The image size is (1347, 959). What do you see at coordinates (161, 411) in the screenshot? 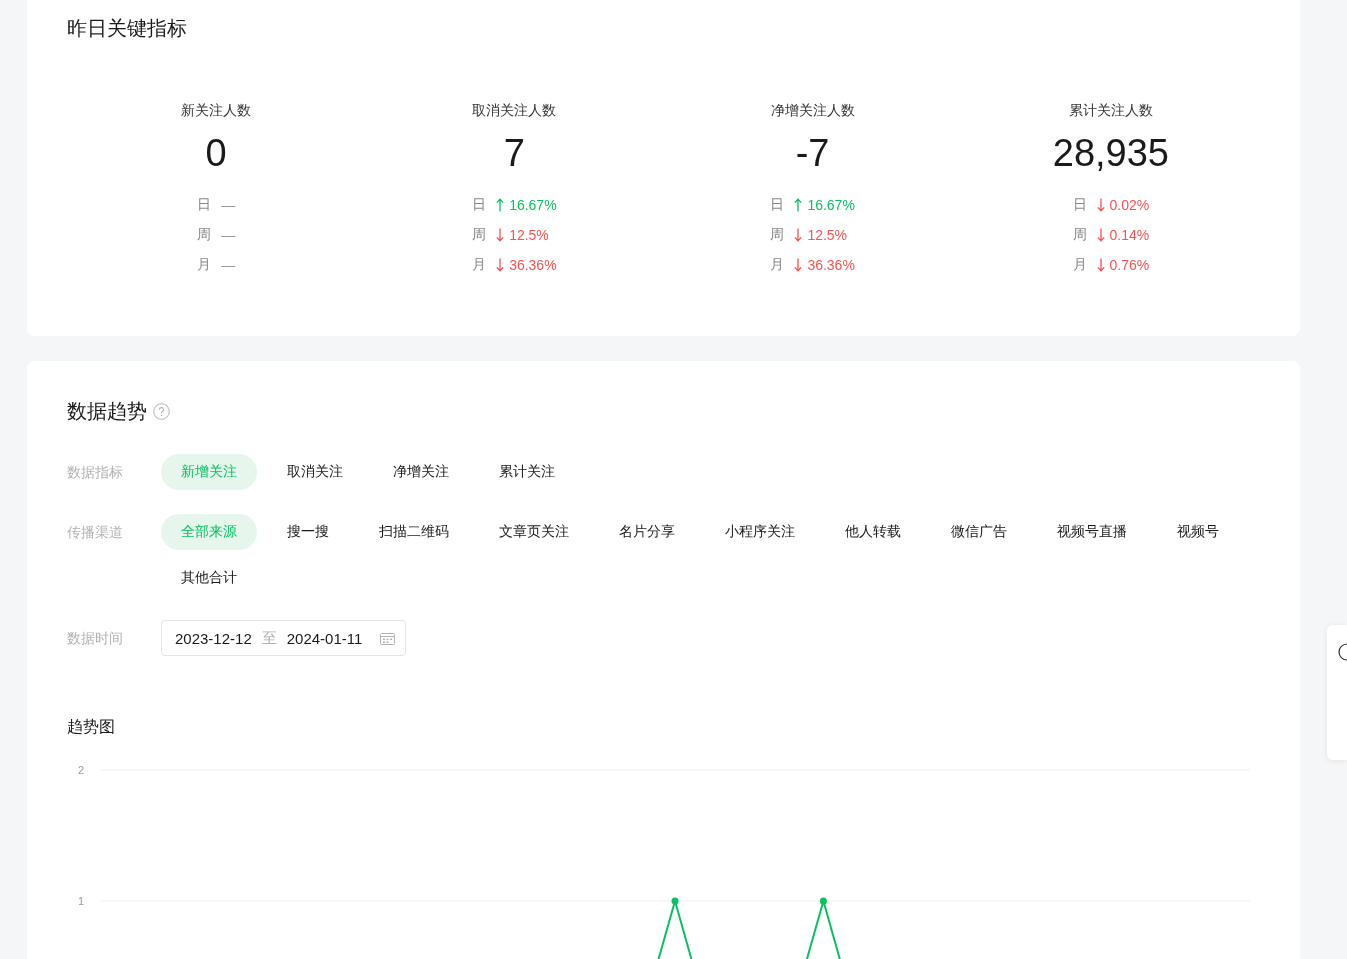
I see `help-icon` at bounding box center [161, 411].